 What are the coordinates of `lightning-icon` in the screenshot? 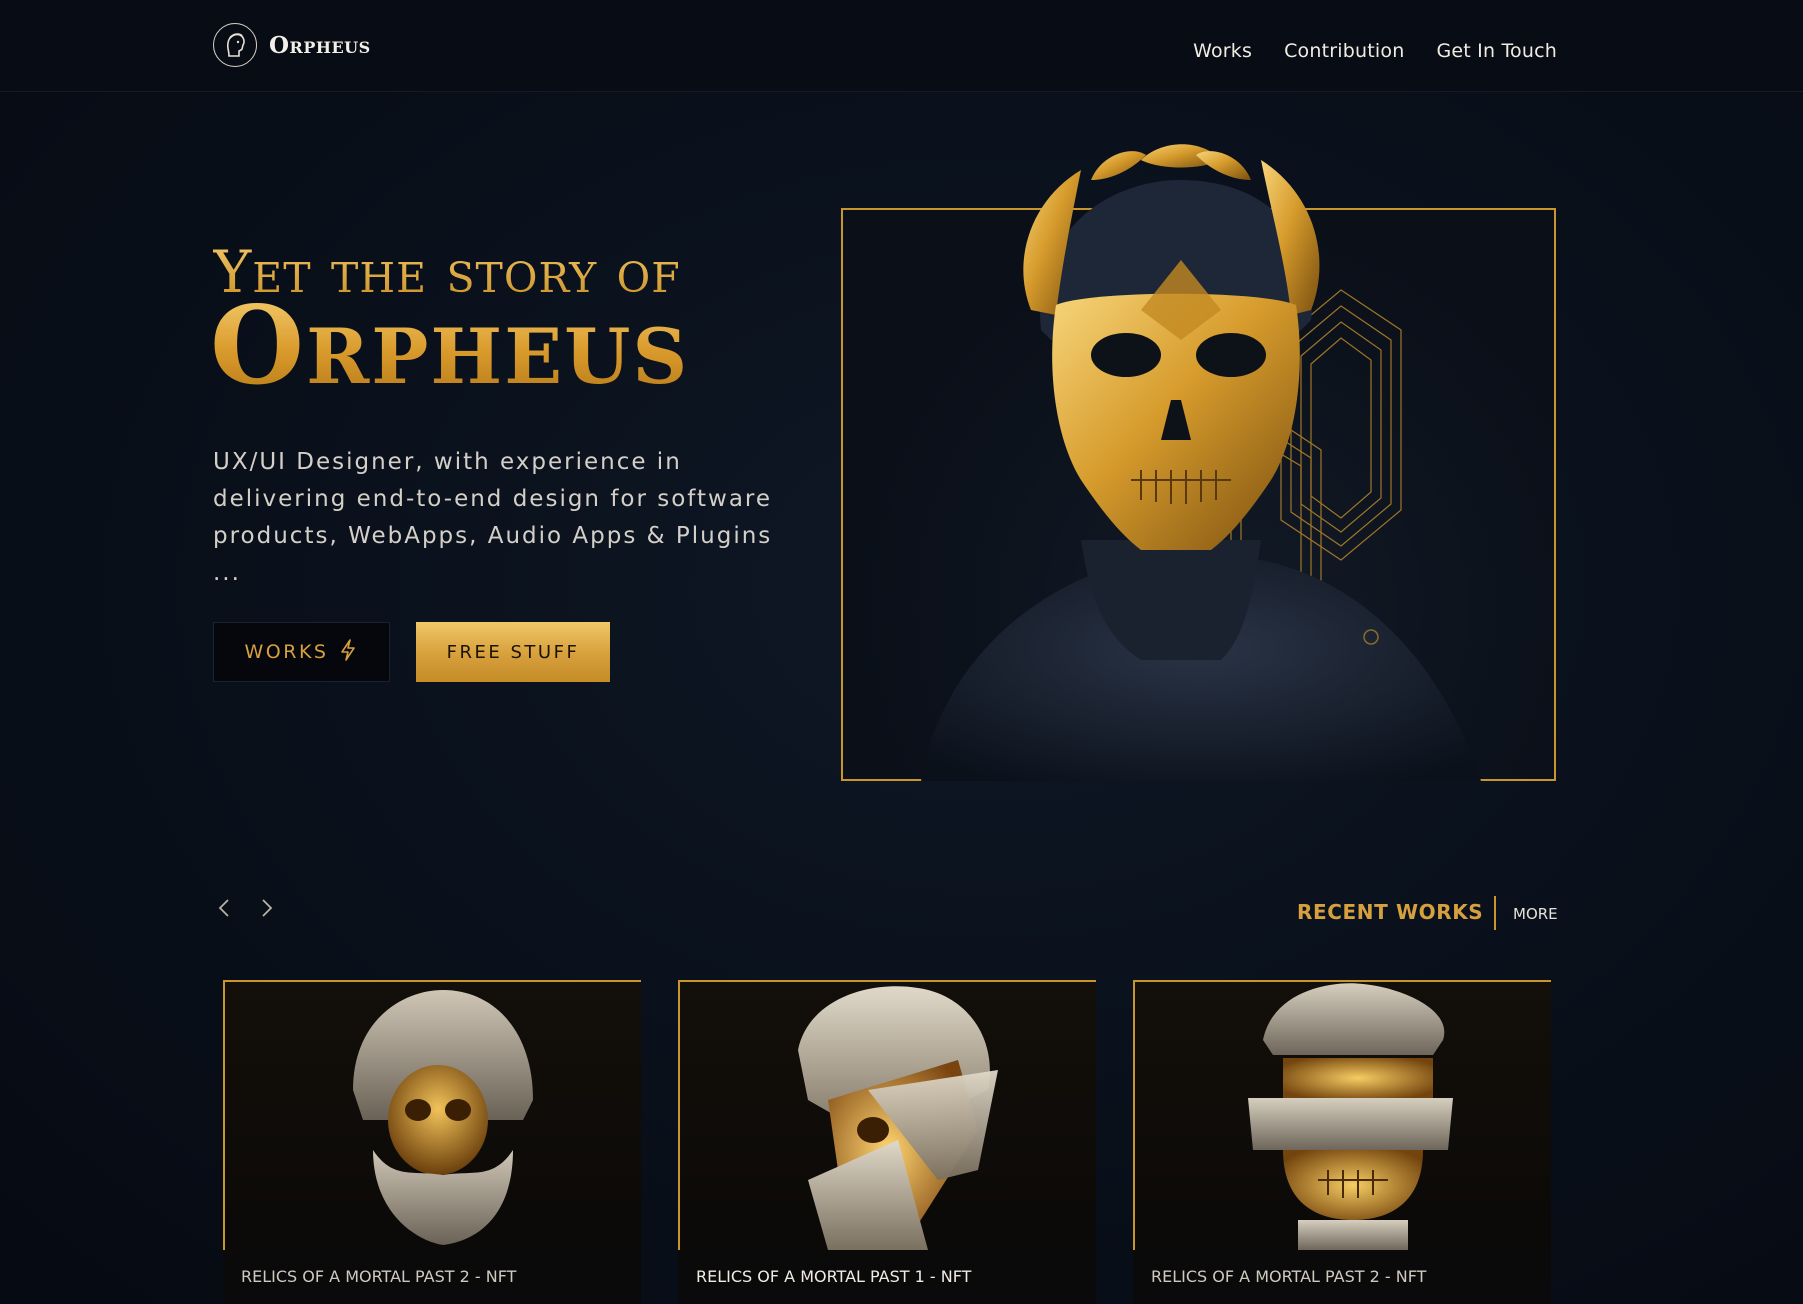 It's located at (348, 652).